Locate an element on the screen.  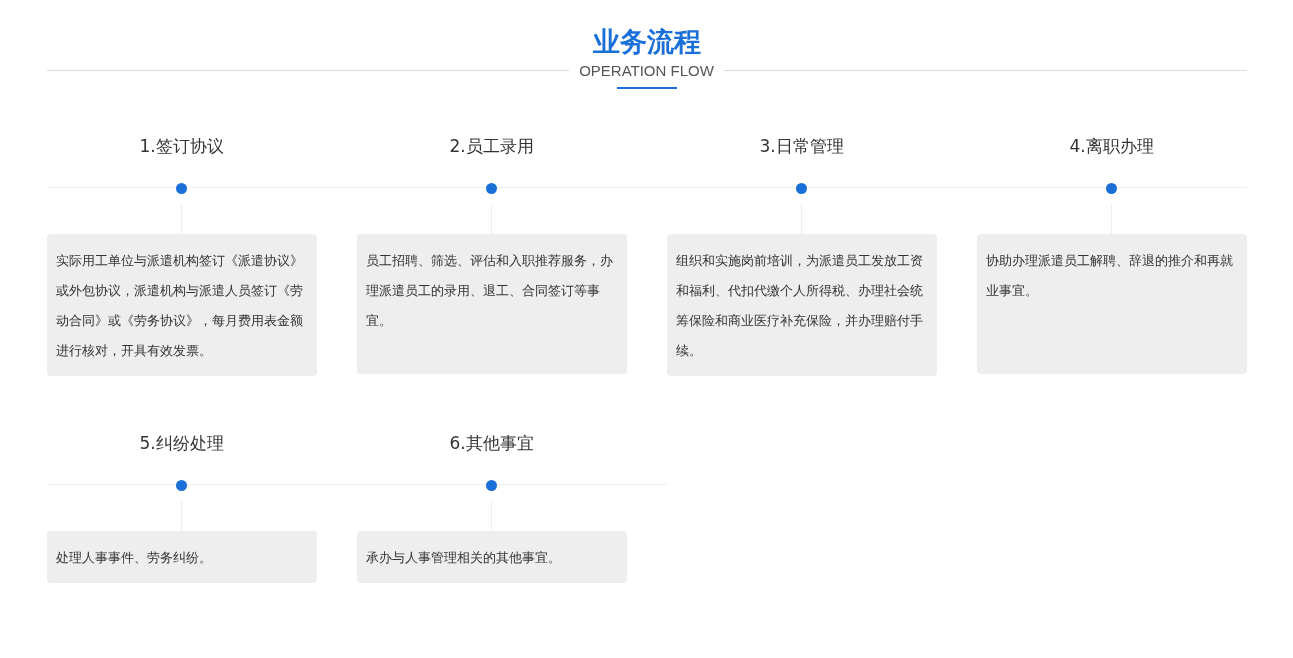
section-title: 业务流程 is located at coordinates (646, 42).